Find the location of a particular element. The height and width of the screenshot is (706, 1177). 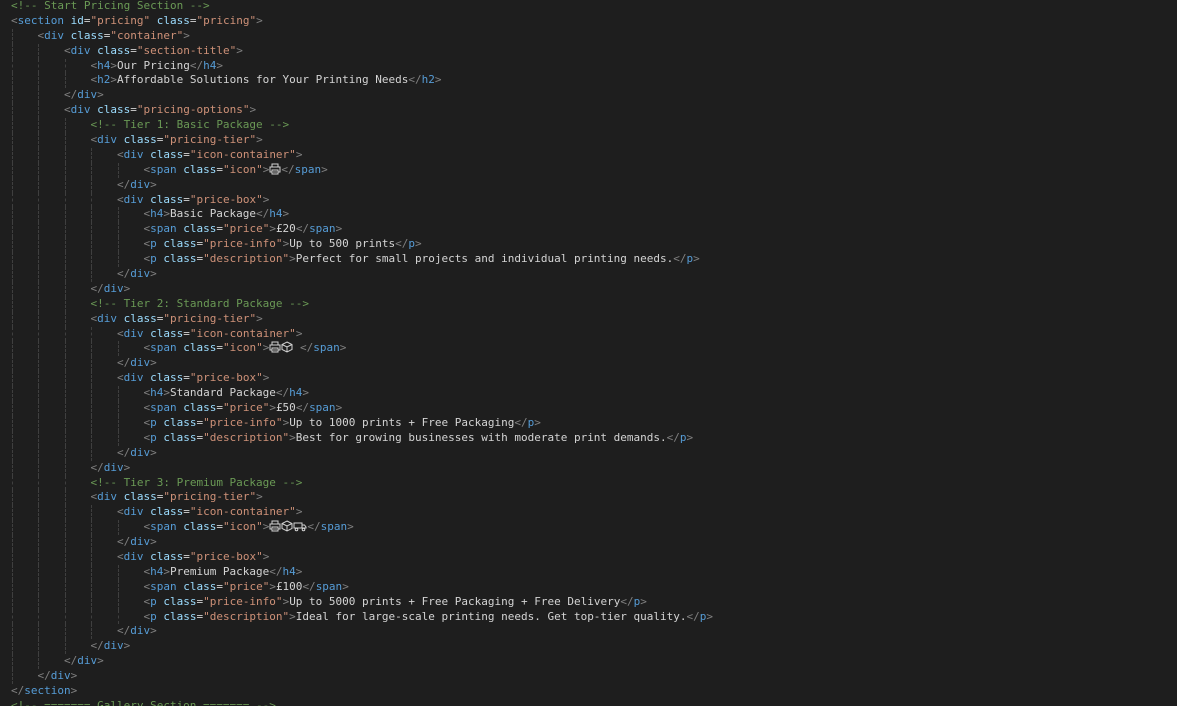

code-token: "icon" is located at coordinates (242, 348).